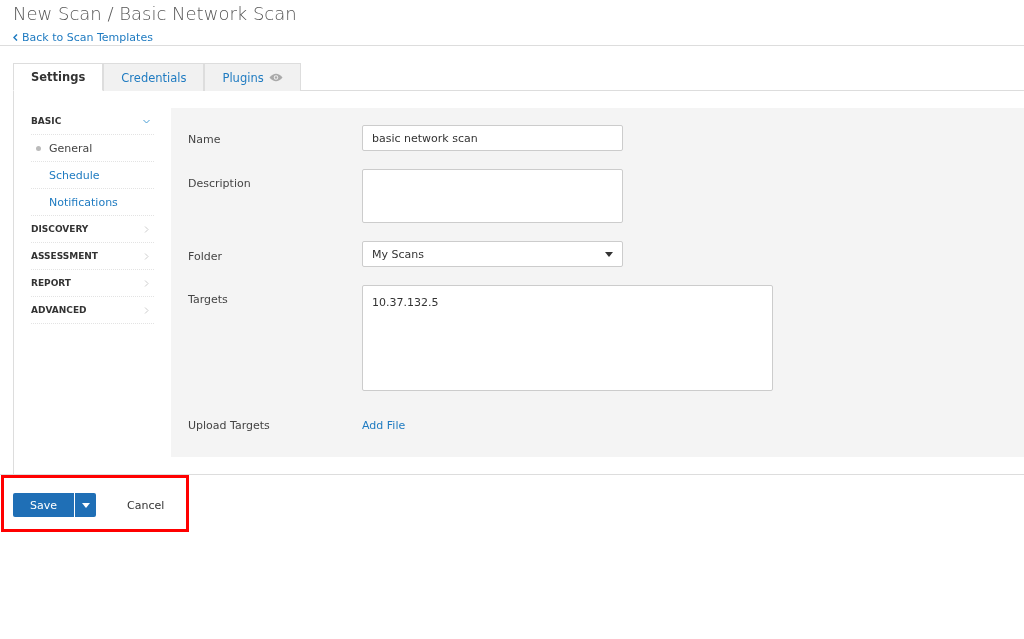 This screenshot has width=1024, height=639. Describe the element at coordinates (205, 257) in the screenshot. I see `field-label: Folder` at that location.